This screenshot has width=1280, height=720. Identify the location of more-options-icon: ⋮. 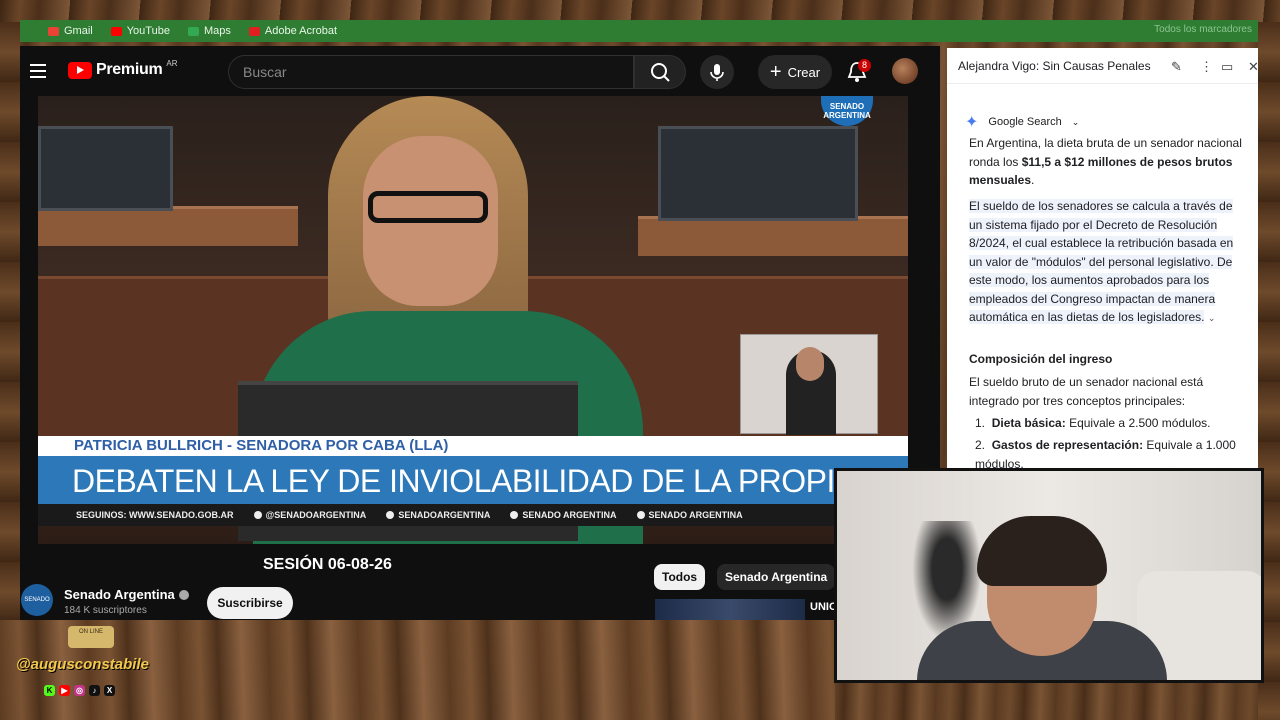
(1206, 67).